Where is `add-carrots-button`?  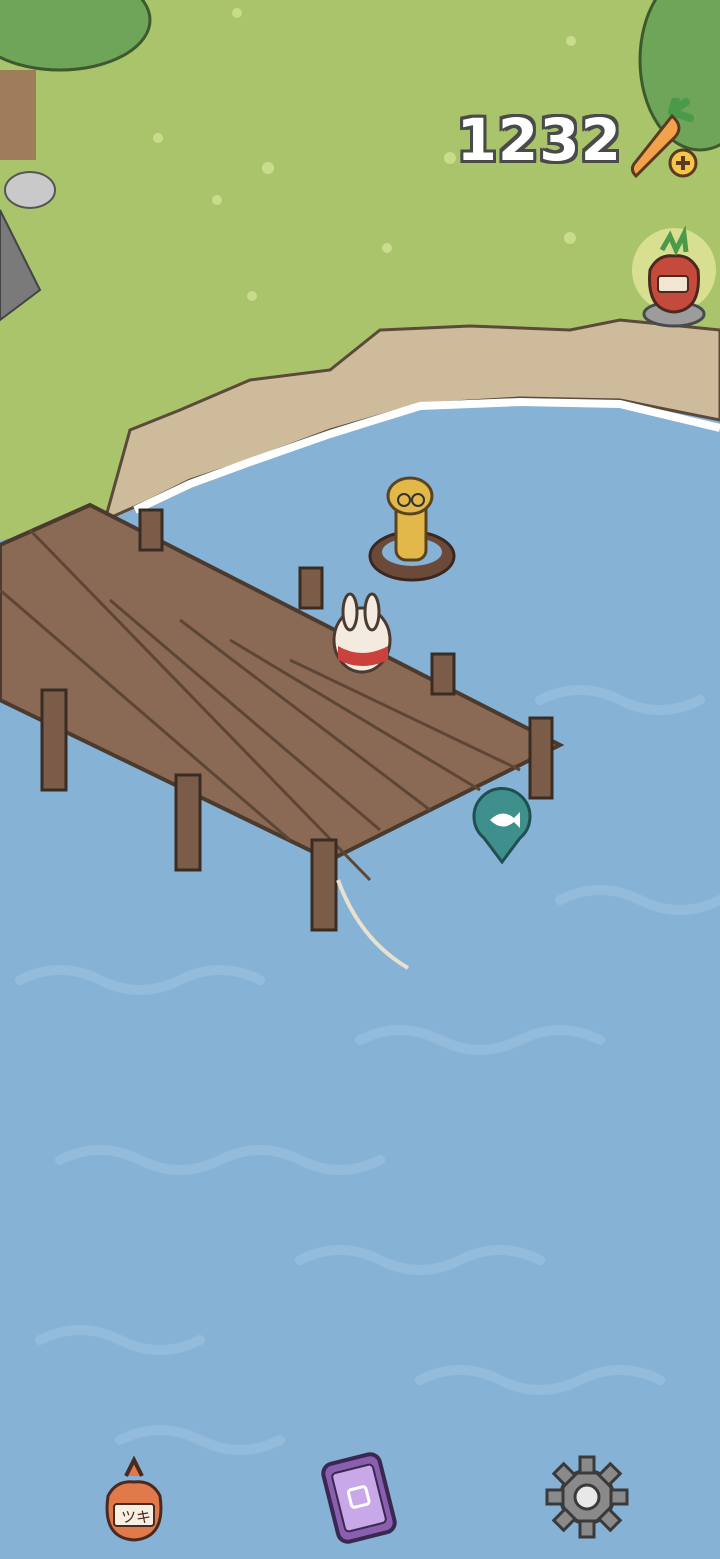
add-carrots-button is located at coordinates (663, 138).